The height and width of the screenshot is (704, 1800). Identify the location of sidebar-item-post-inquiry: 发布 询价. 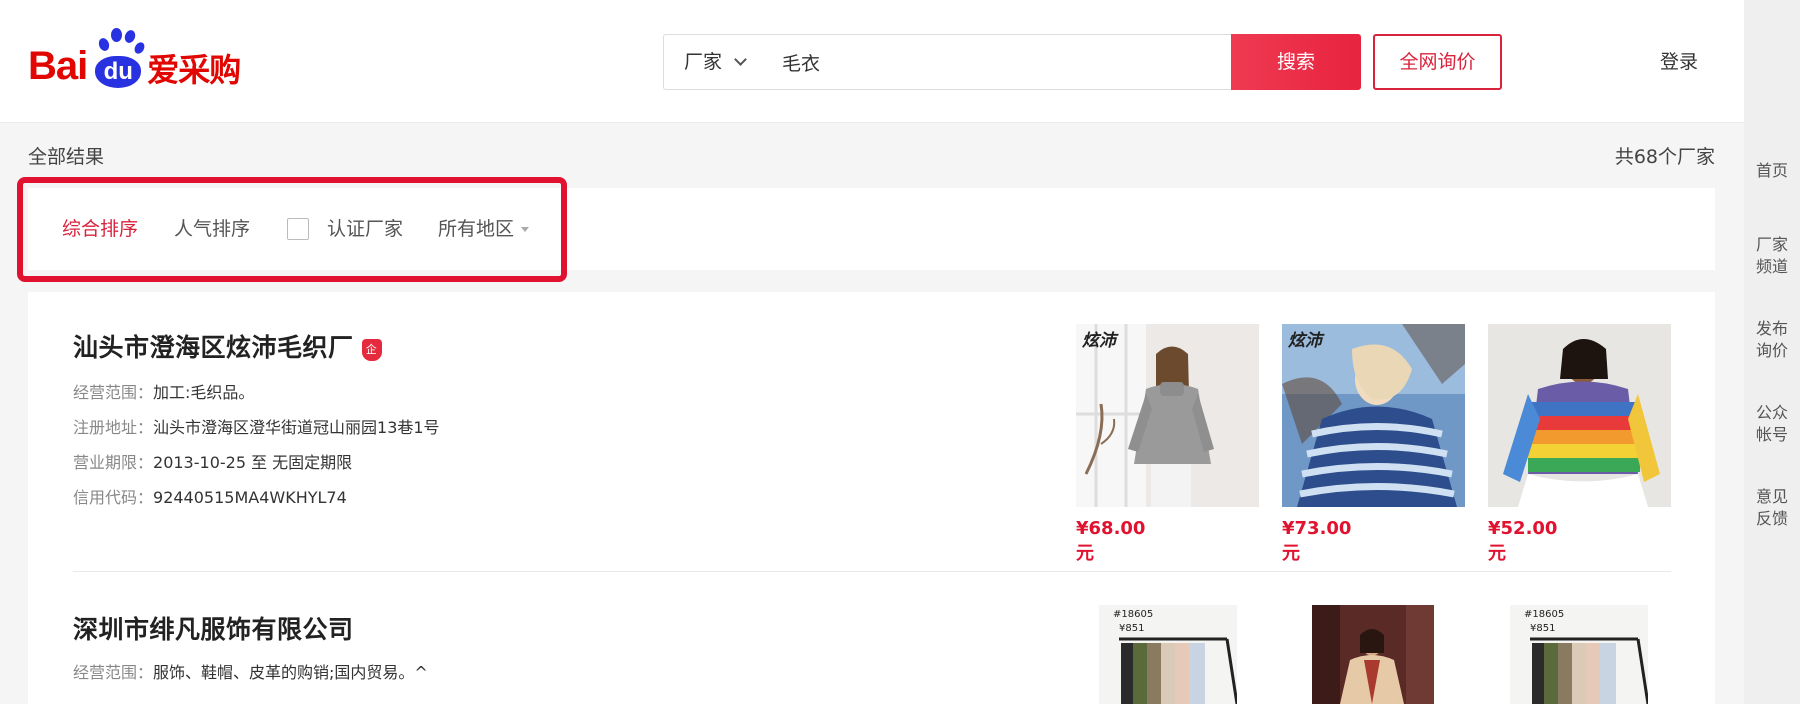
(1772, 340).